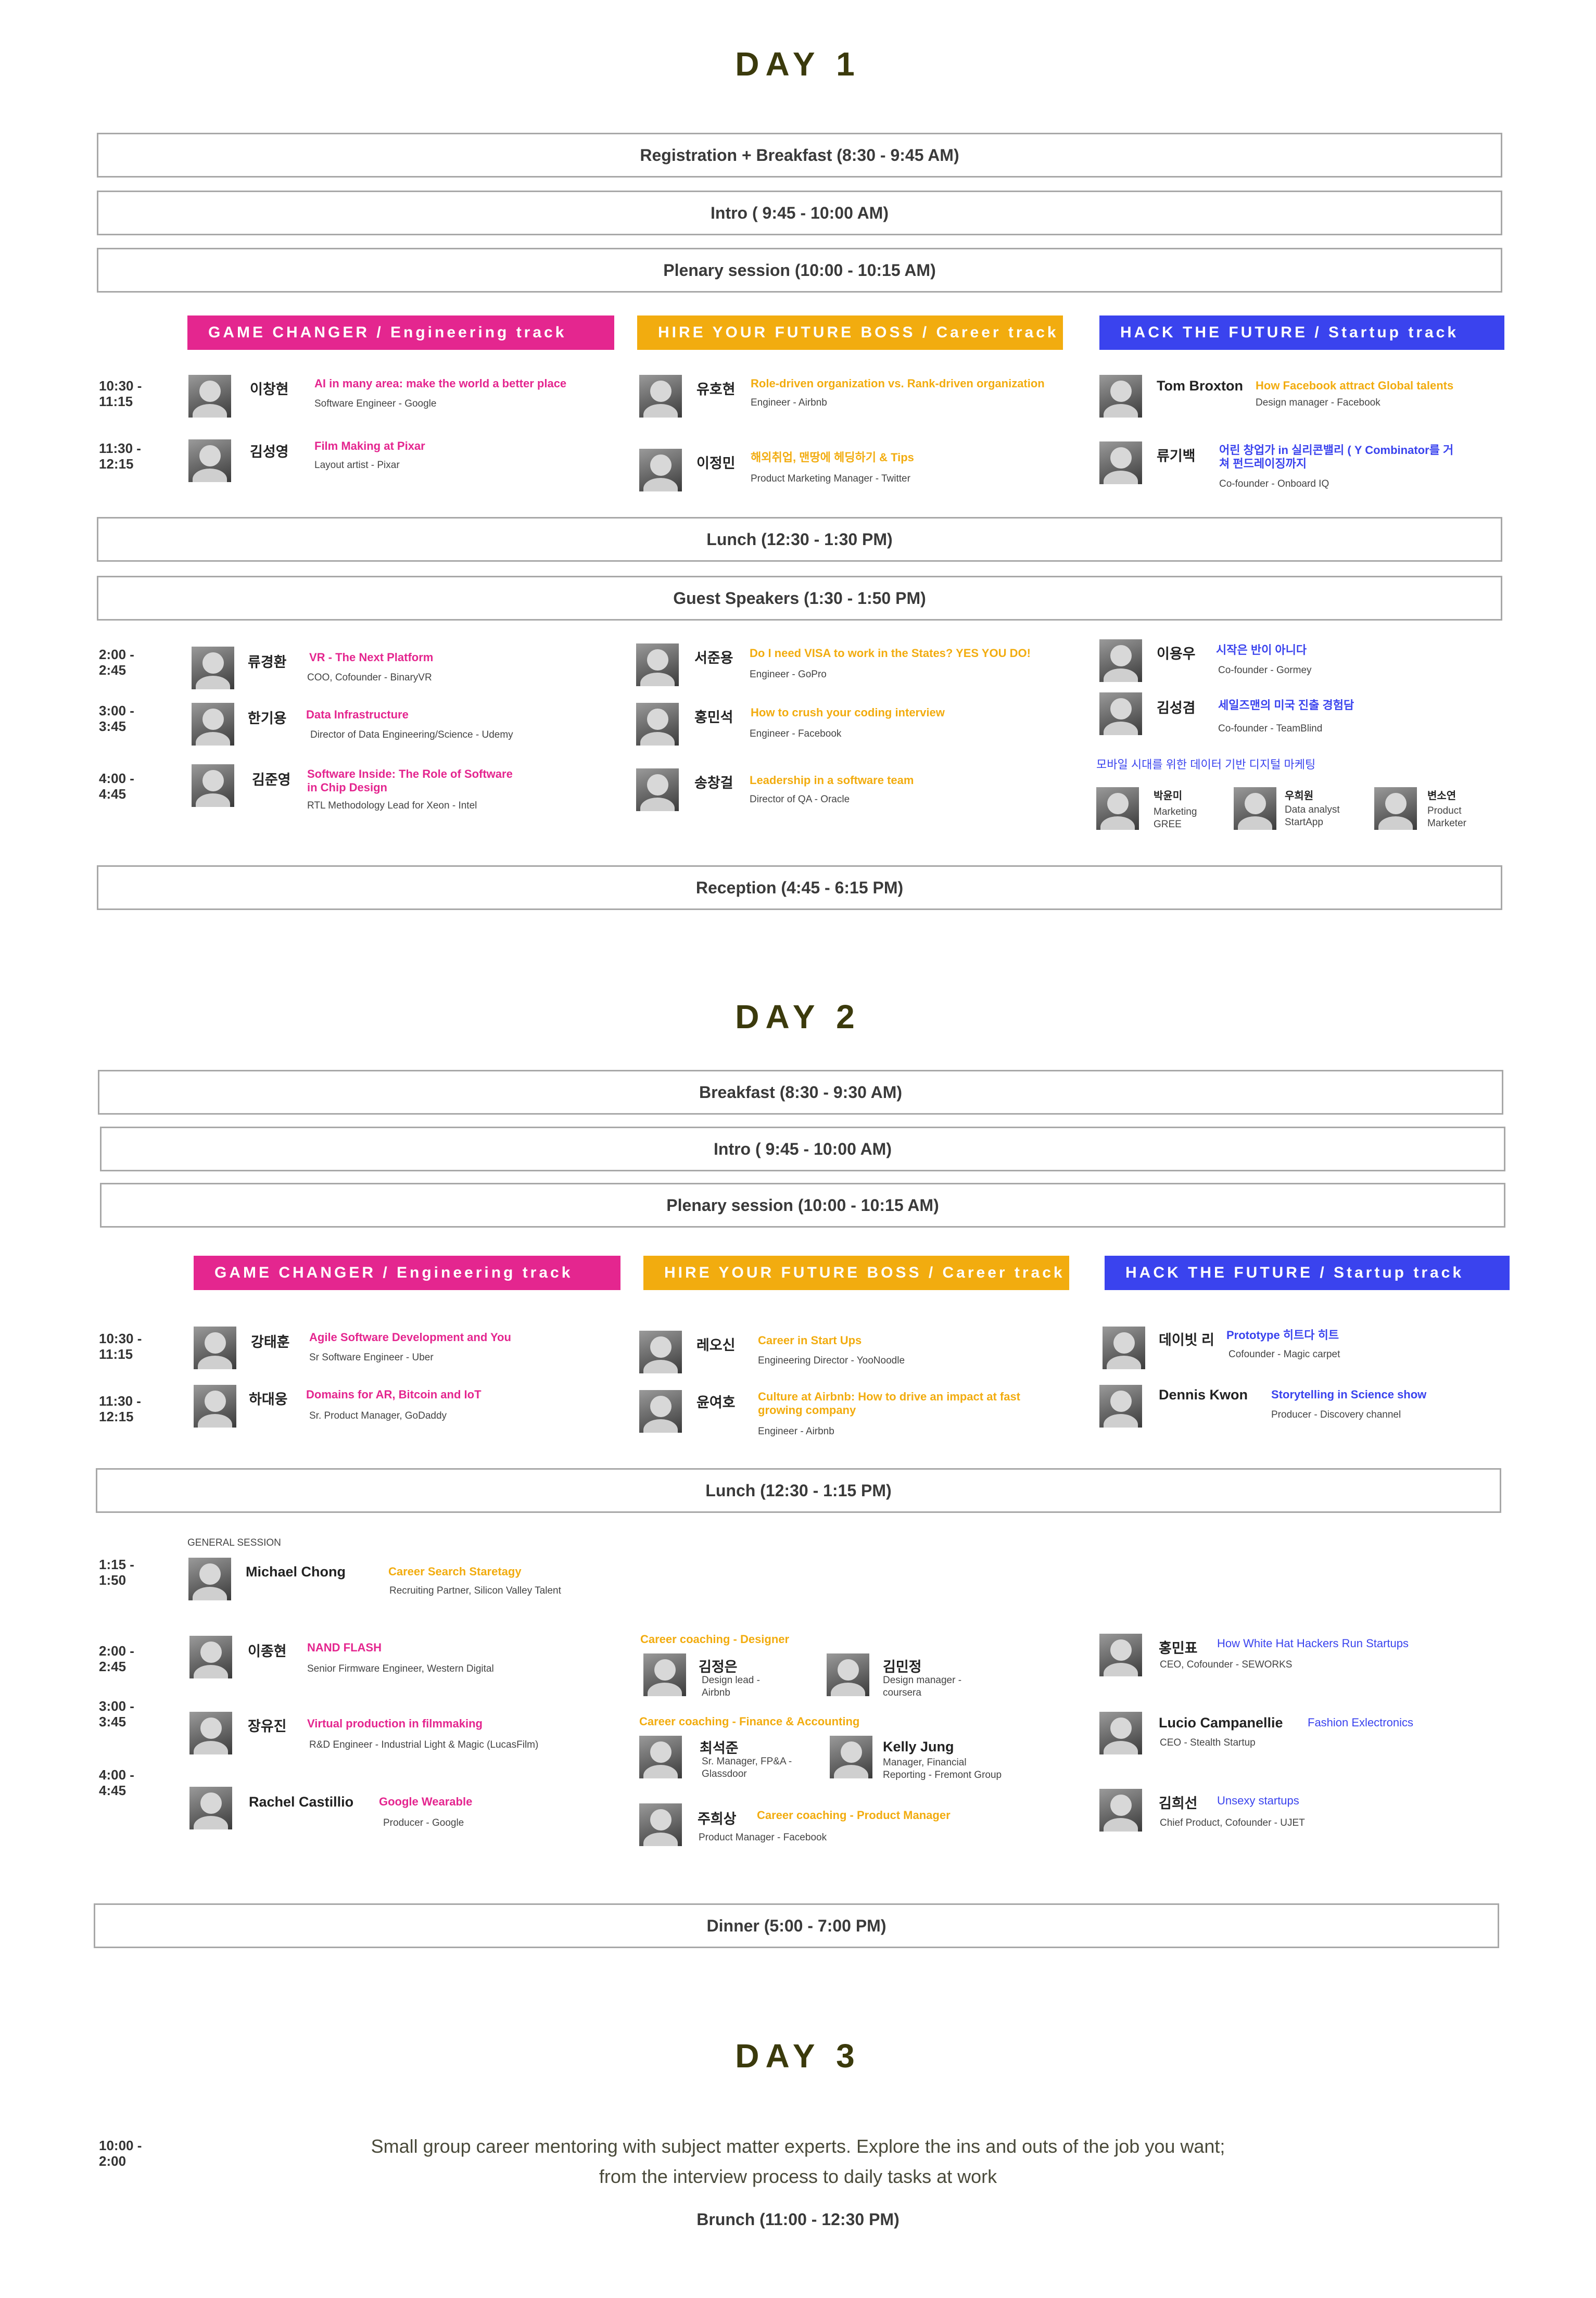 The width and height of the screenshot is (1596, 2298). Describe the element at coordinates (1313, 1643) in the screenshot. I see `talk-title: How White Hat Hackers Run Startups` at that location.